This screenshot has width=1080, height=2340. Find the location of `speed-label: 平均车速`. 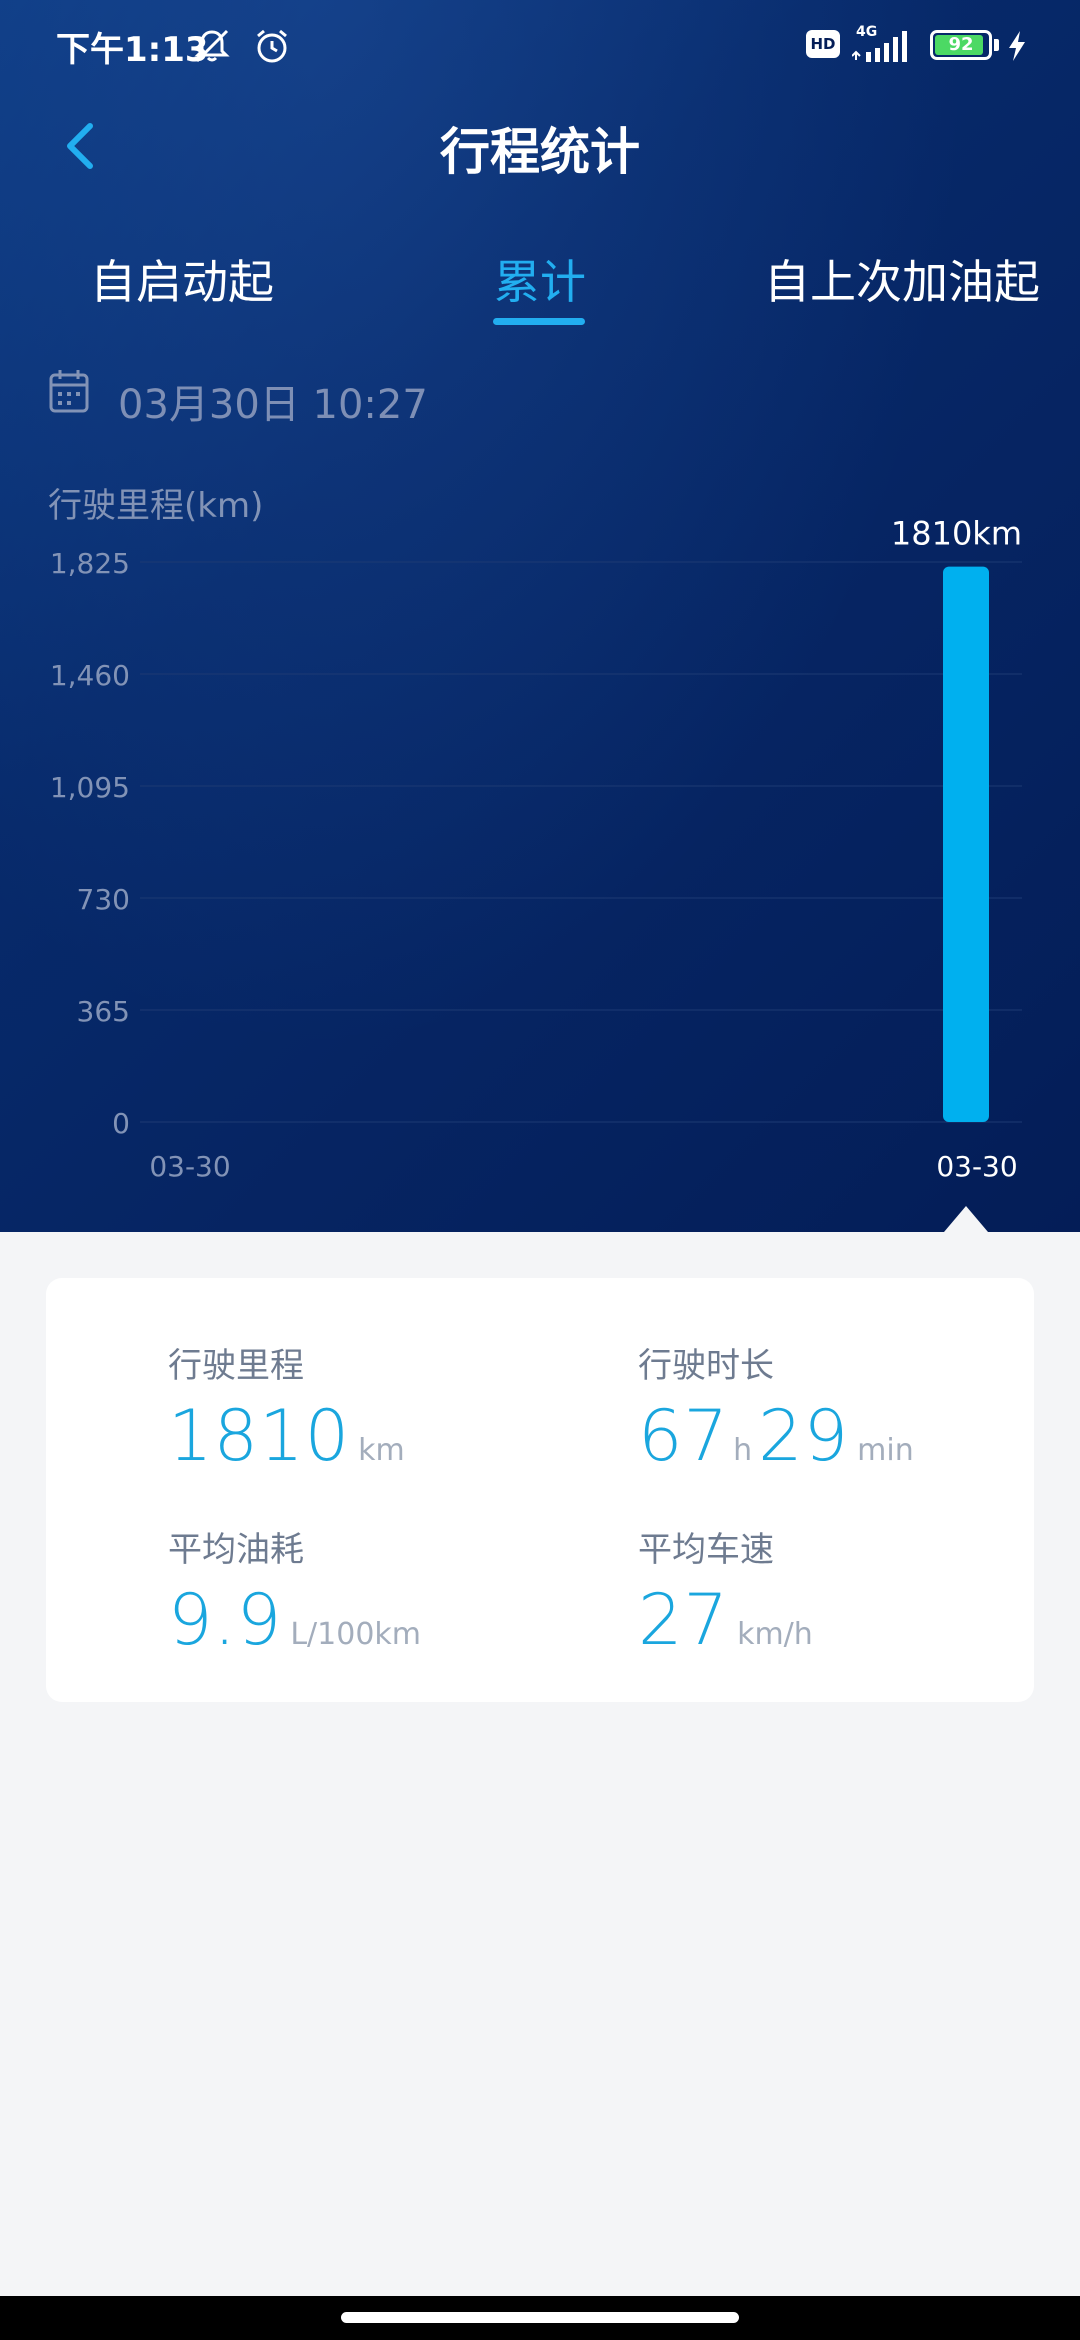

speed-label: 平均车速 is located at coordinates (706, 1550).